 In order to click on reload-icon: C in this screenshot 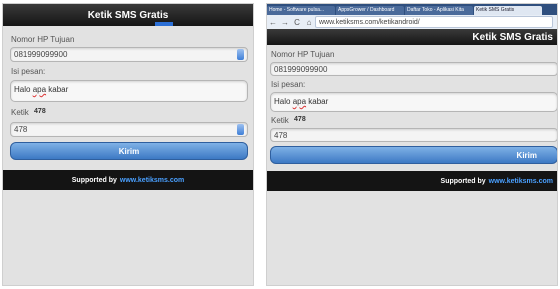, I will do `click(297, 22)`.